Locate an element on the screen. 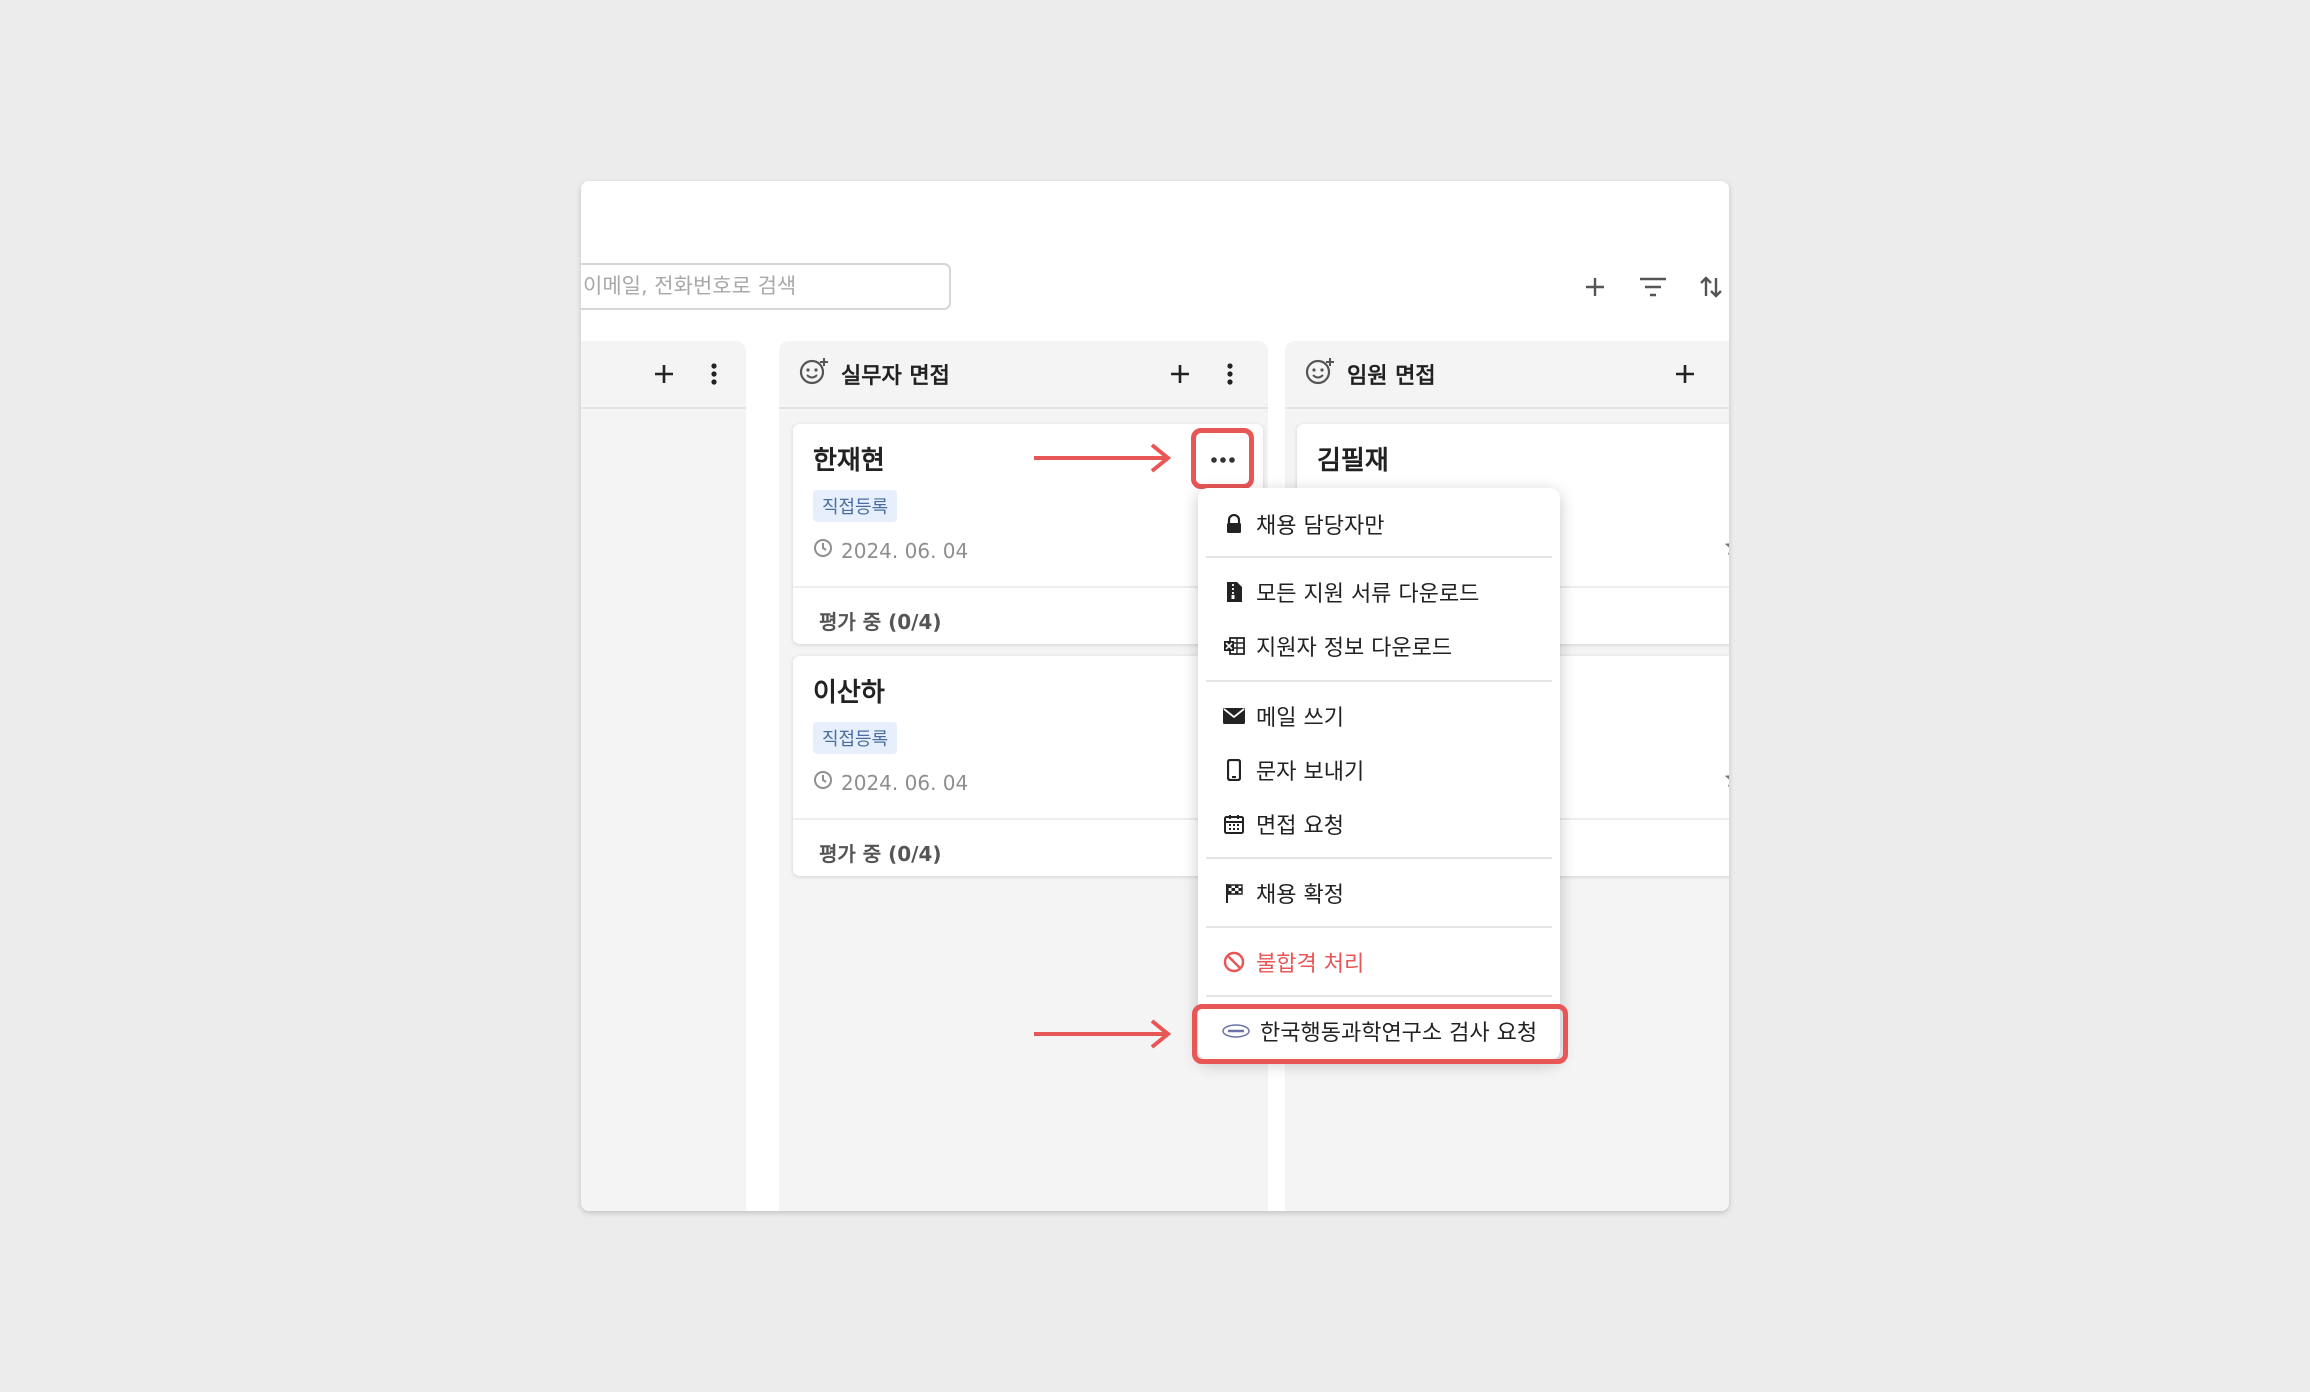  menu-item-label: 지원자 정보 다운로드 is located at coordinates (1354, 648).